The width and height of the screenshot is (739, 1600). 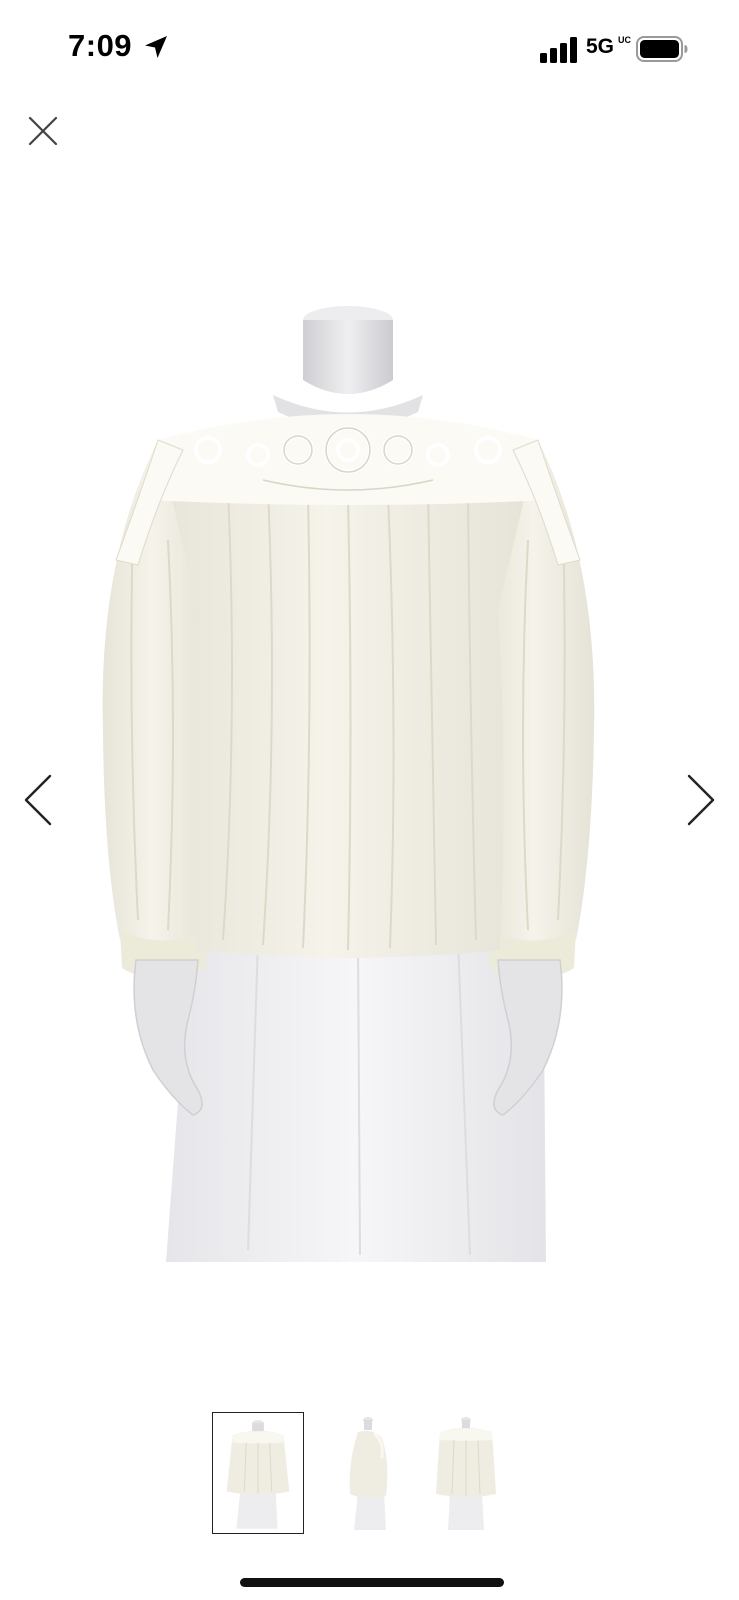 What do you see at coordinates (43, 131) in the screenshot?
I see `close-icon` at bounding box center [43, 131].